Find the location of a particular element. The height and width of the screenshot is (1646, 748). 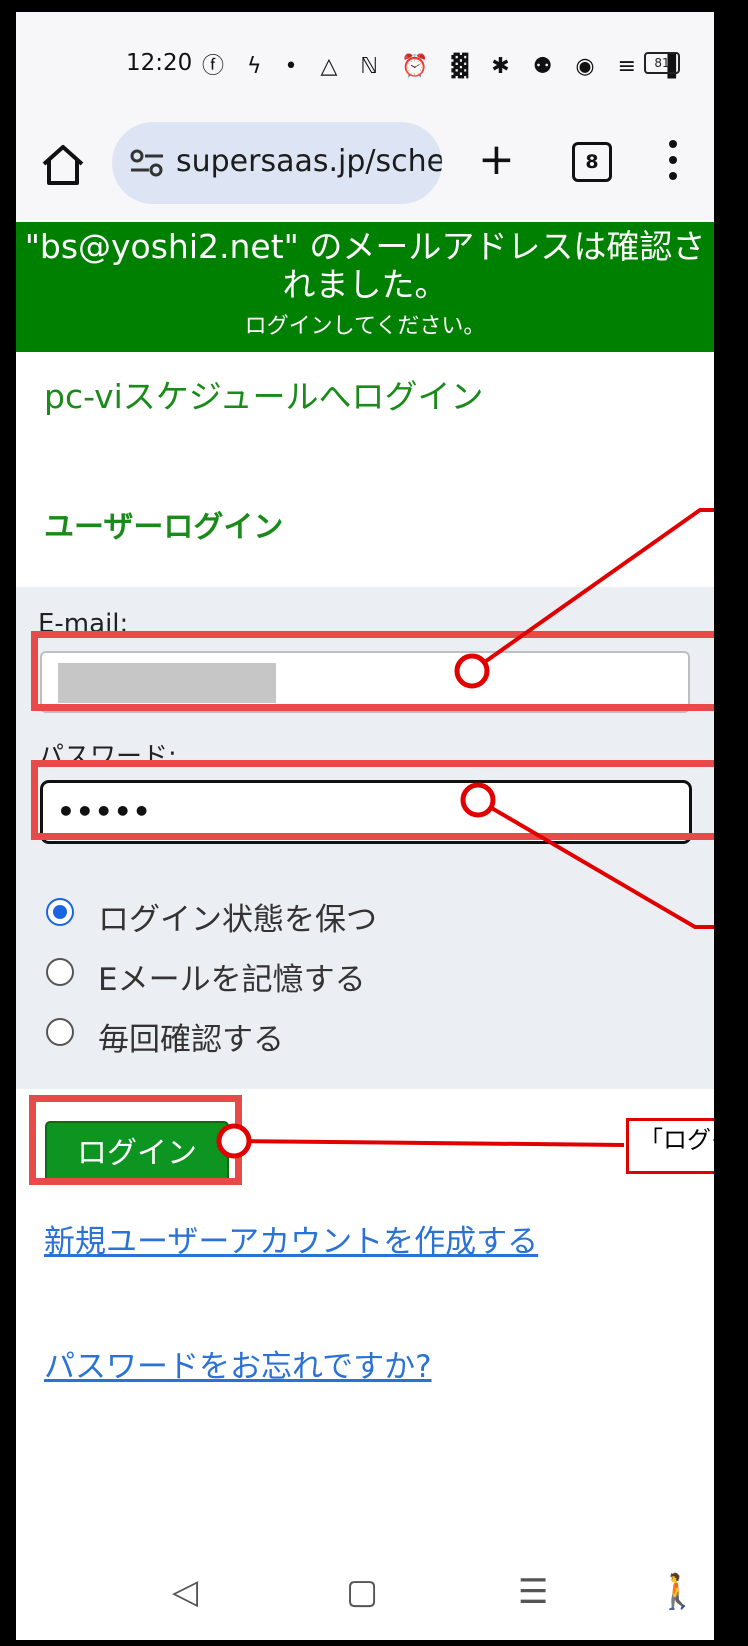

address-bar: supersaas.jp/sche is located at coordinates (277, 163).